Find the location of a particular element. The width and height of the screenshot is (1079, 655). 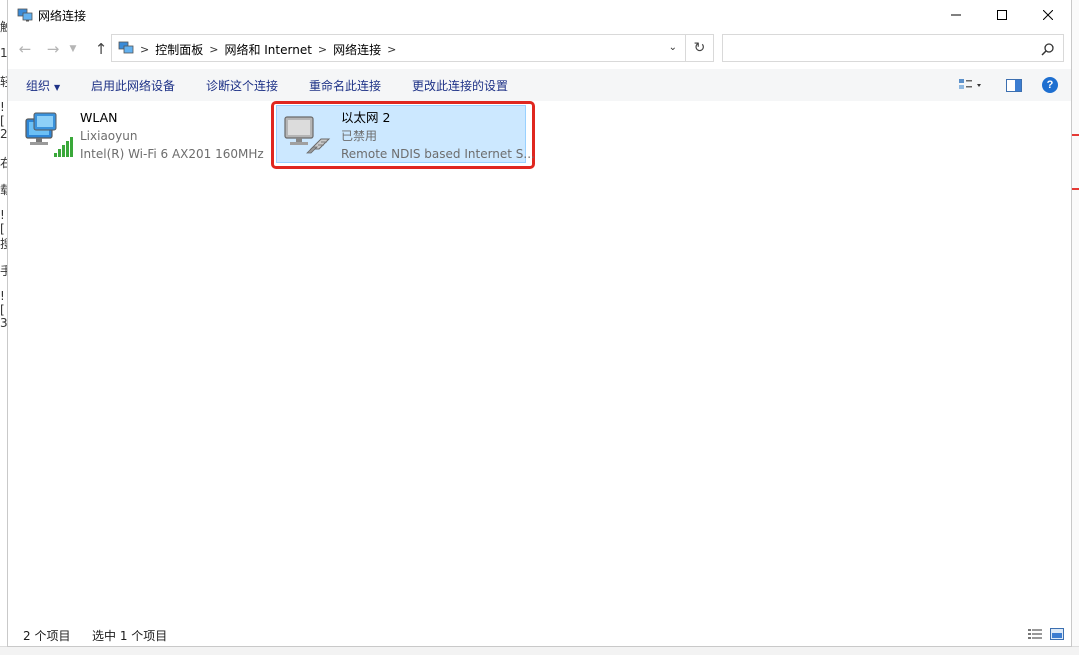

arrow-up-icon: ↑ is located at coordinates (101, 49).